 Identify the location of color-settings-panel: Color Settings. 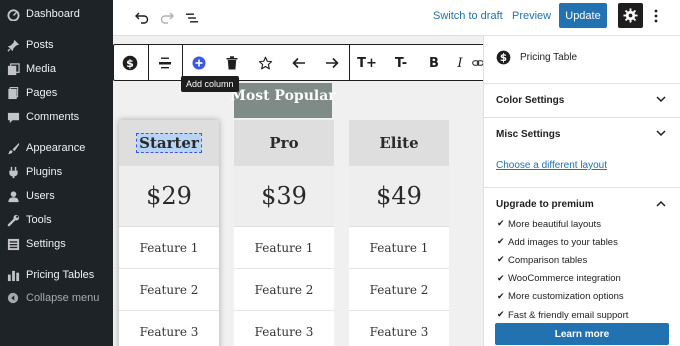
(582, 100).